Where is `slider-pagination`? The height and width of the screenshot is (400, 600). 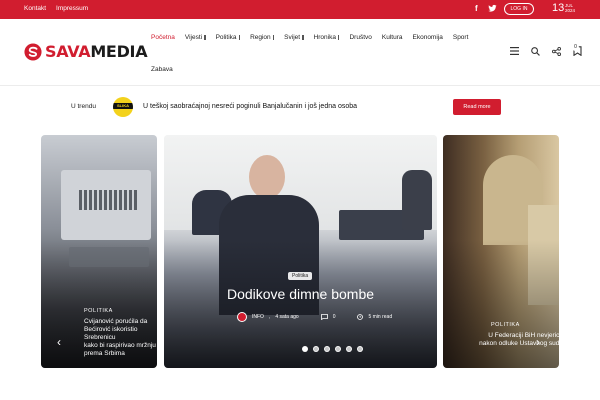 slider-pagination is located at coordinates (332, 349).